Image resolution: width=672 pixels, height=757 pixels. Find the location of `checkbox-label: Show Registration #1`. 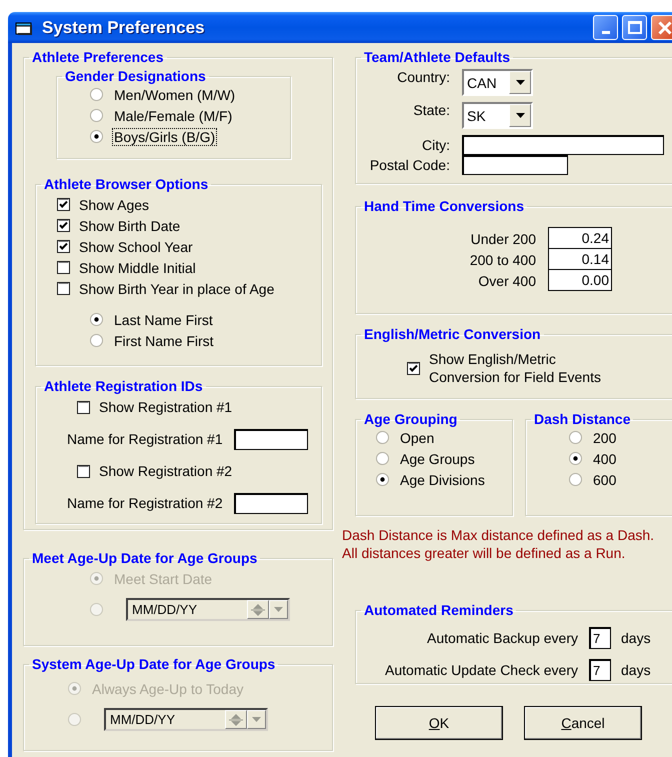

checkbox-label: Show Registration #1 is located at coordinates (165, 407).